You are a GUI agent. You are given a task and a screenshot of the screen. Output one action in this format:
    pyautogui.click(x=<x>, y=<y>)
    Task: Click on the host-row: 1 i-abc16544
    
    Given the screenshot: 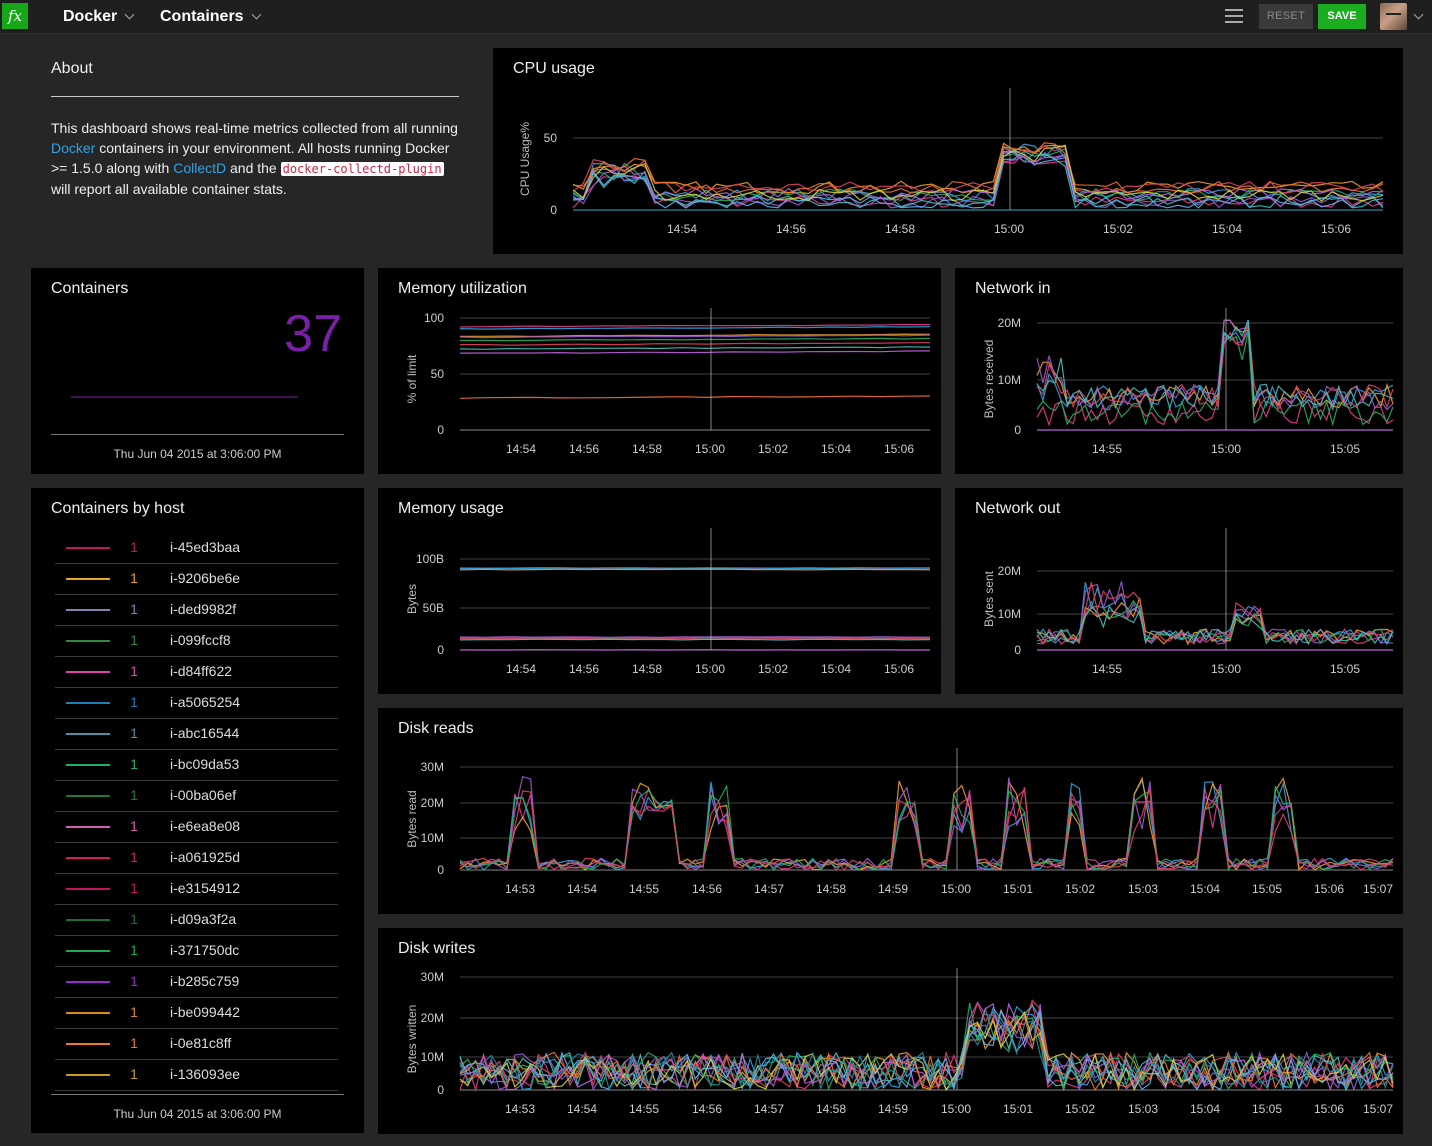 What is the action you would take?
    pyautogui.click(x=196, y=734)
    